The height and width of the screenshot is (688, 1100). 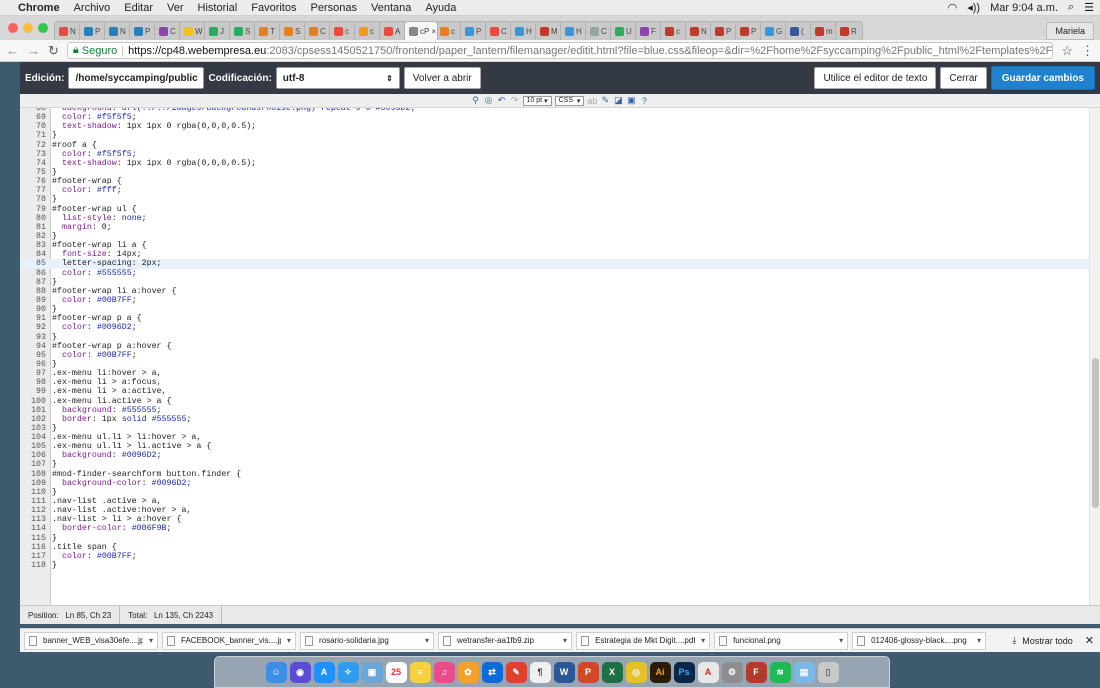 I want to click on powerpoint-icon: P, so click(x=588, y=672).